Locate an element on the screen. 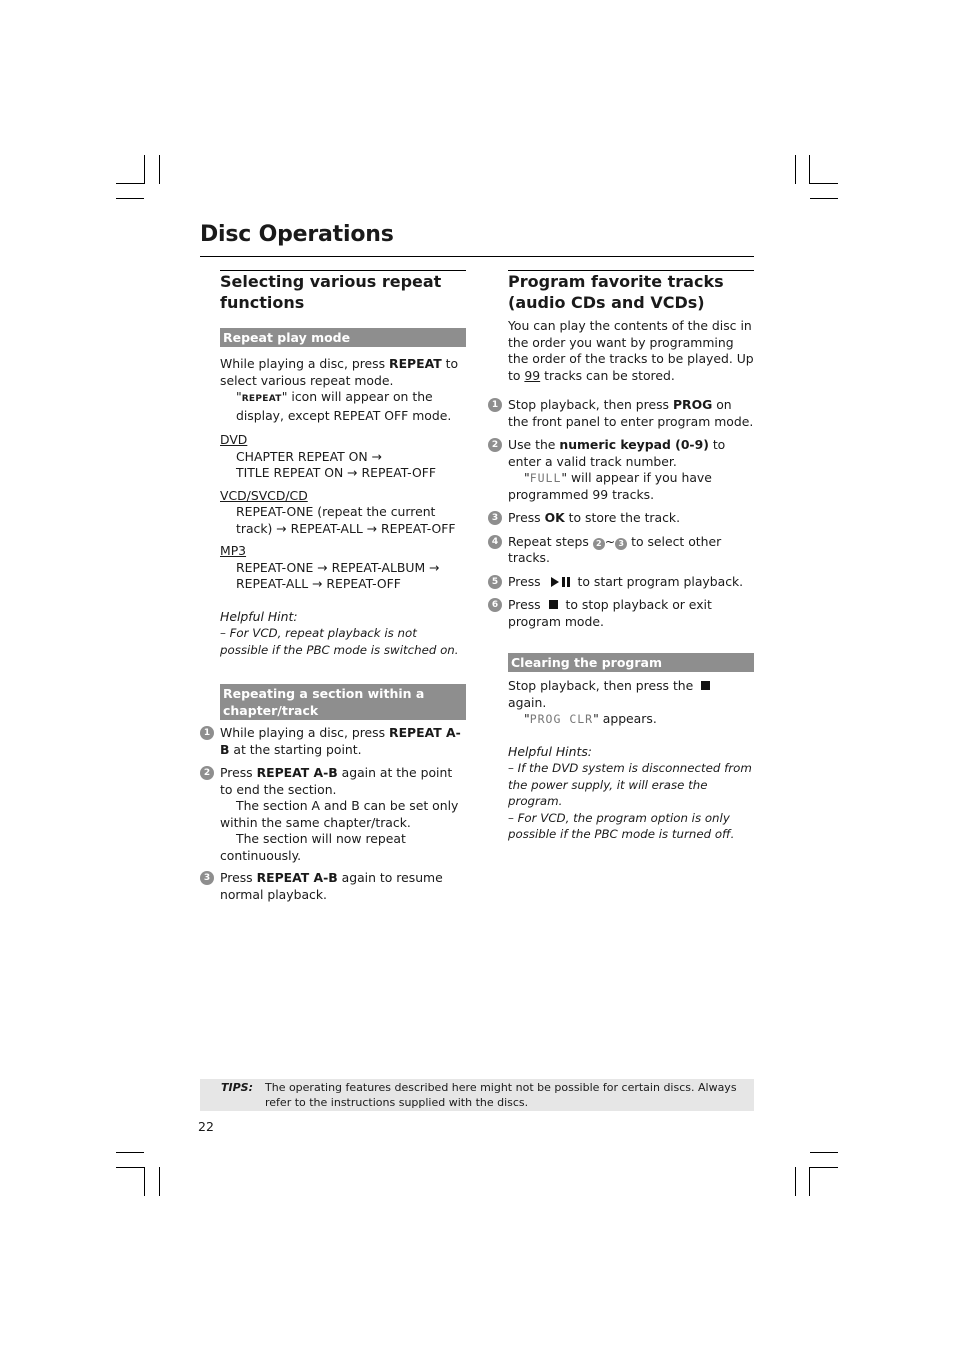  page-number: 22 is located at coordinates (206, 1126).